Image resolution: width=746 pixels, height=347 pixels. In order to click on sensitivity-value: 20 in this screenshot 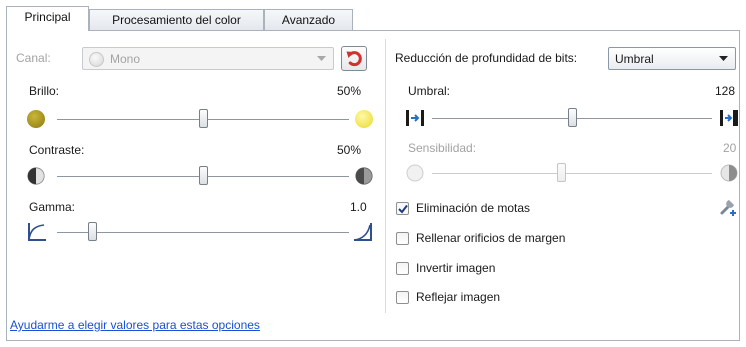, I will do `click(730, 148)`.